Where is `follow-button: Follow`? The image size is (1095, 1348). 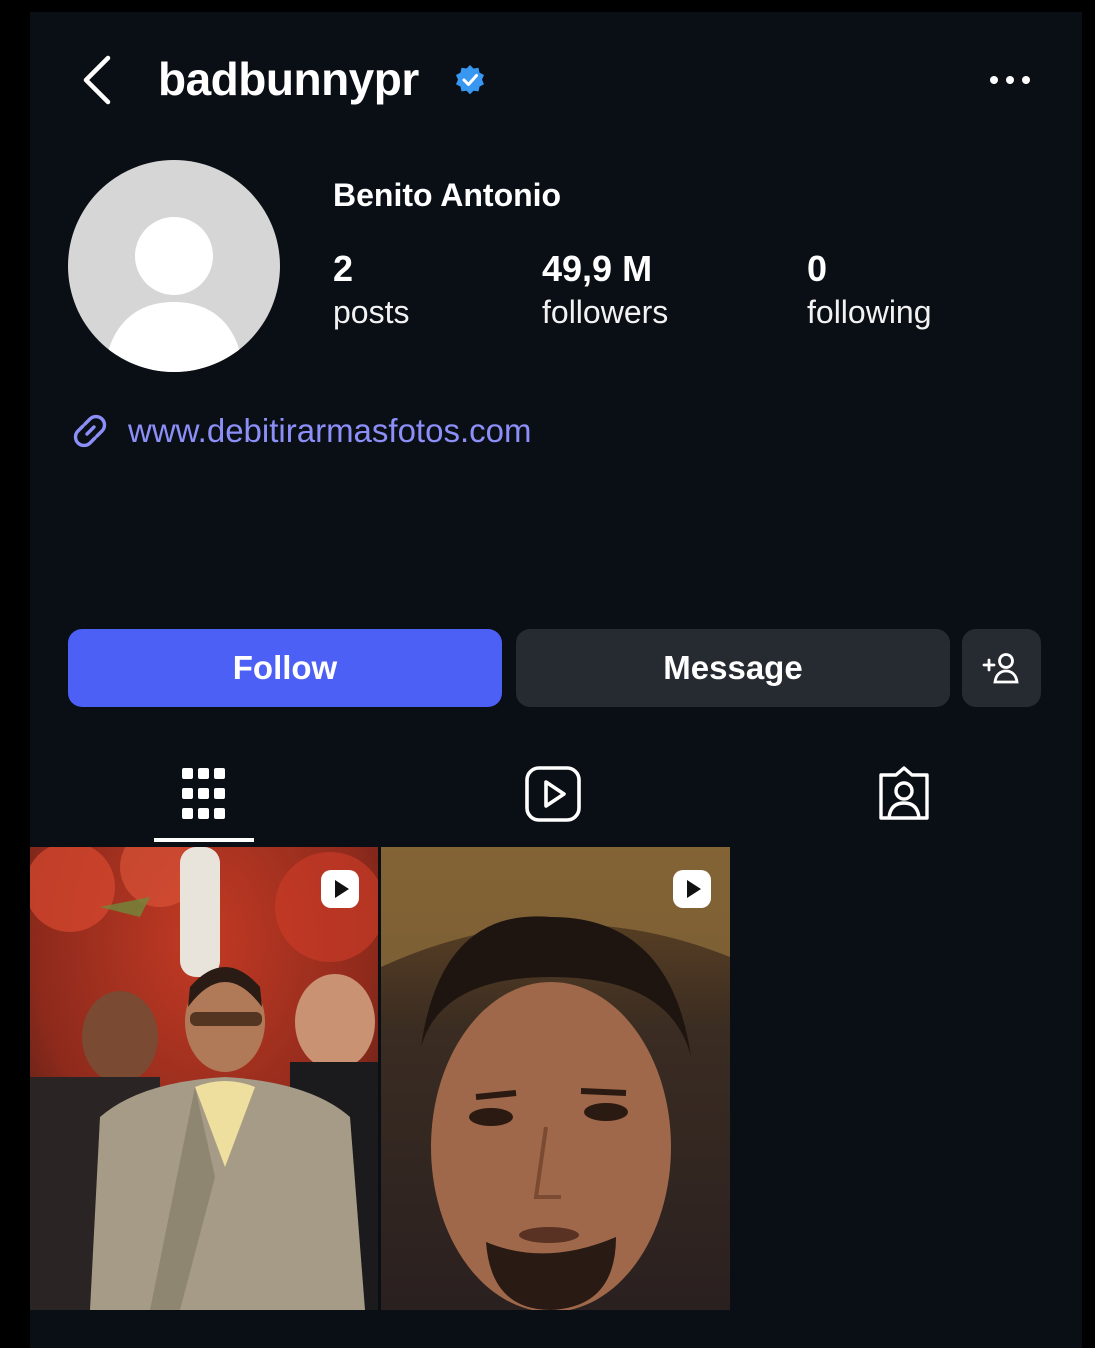 follow-button: Follow is located at coordinates (285, 668).